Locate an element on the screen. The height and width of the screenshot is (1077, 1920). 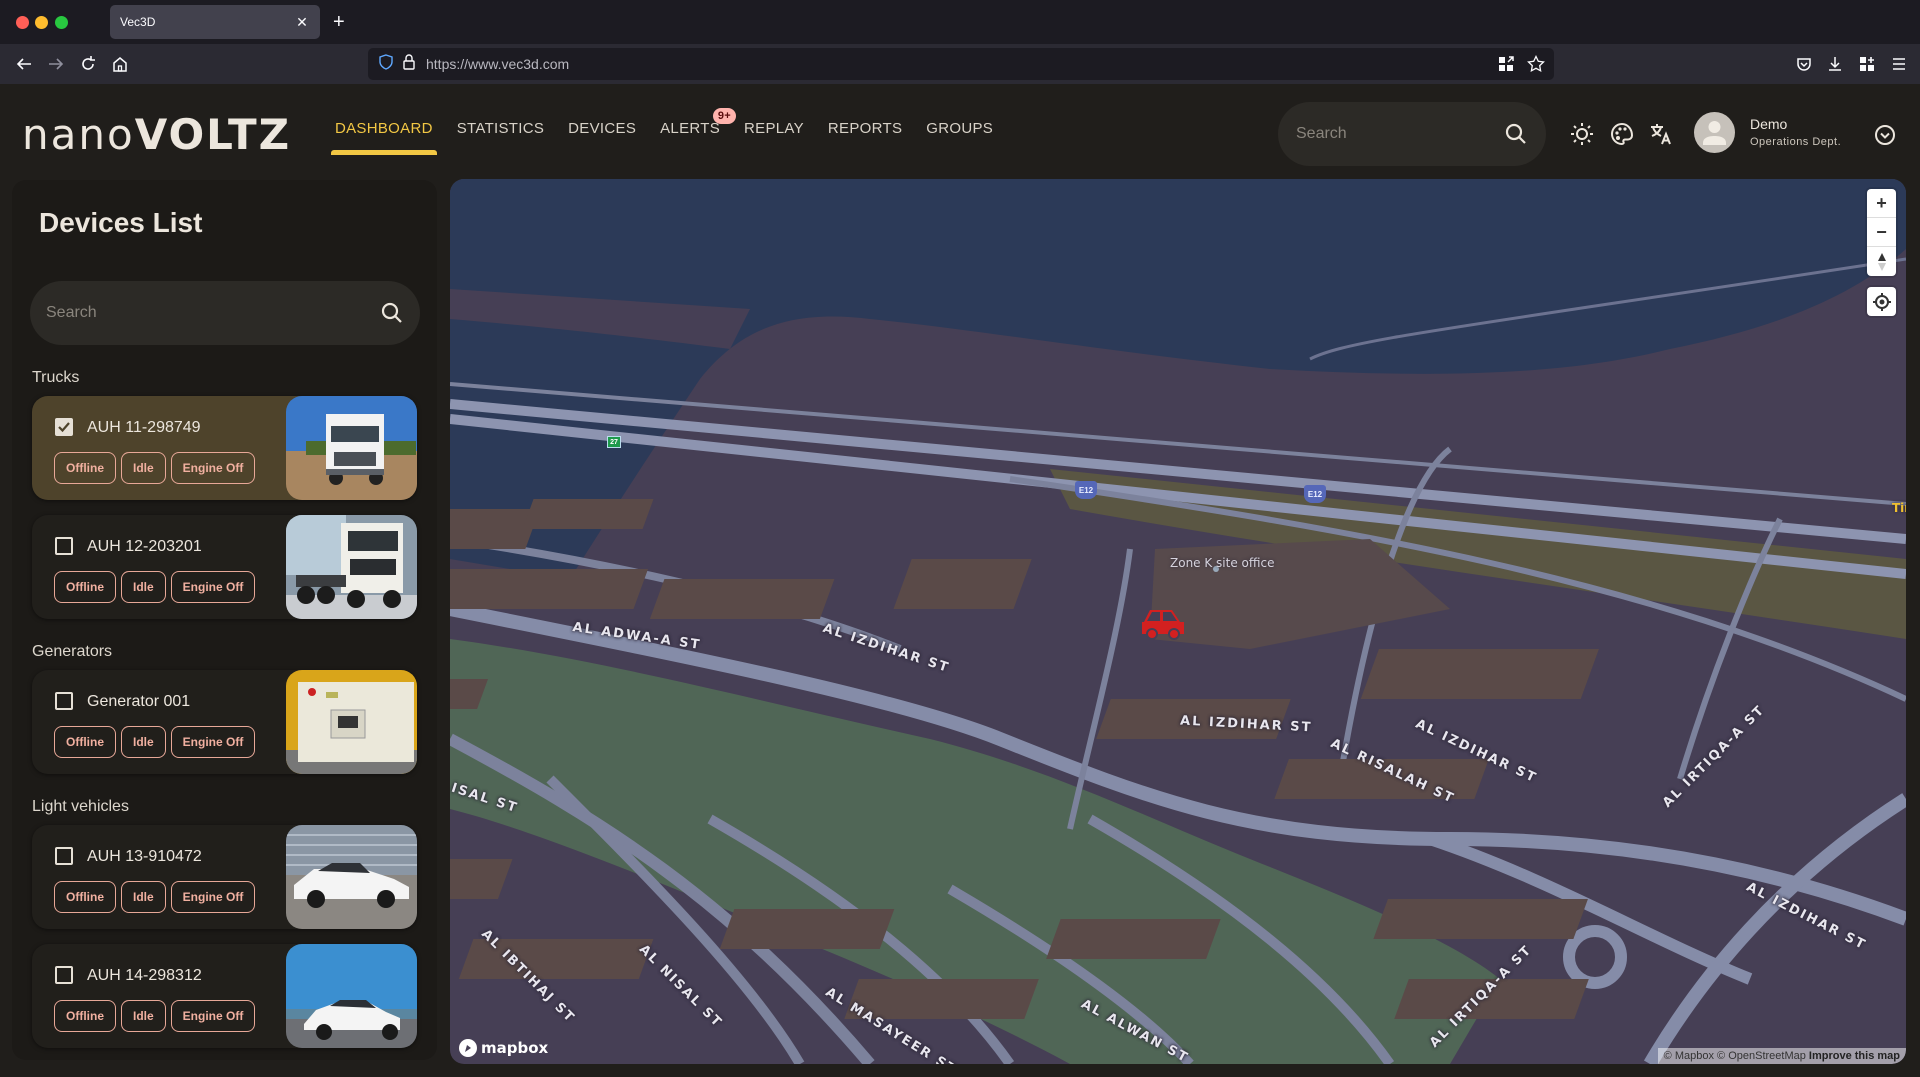
address-bar: https://www.vec3d.com is located at coordinates (961, 64).